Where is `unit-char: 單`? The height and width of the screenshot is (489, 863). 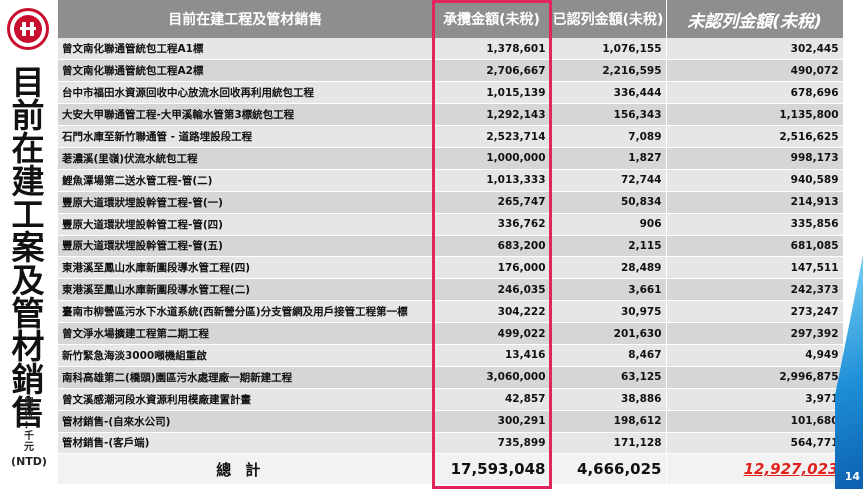 unit-char: 單 is located at coordinates (29, 403).